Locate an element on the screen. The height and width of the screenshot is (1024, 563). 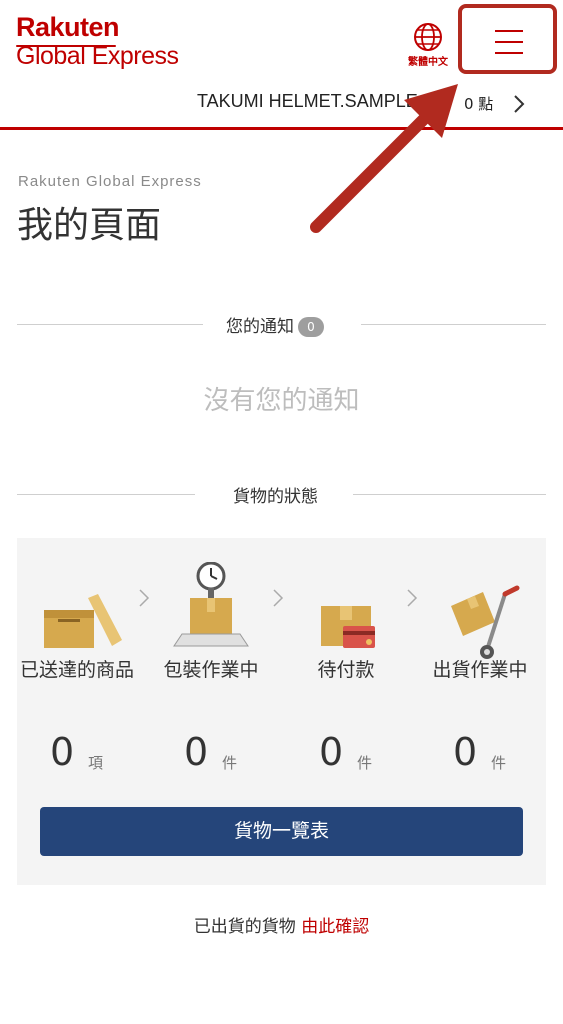
logo-text-top: Rakuten is located at coordinates (68, 27).